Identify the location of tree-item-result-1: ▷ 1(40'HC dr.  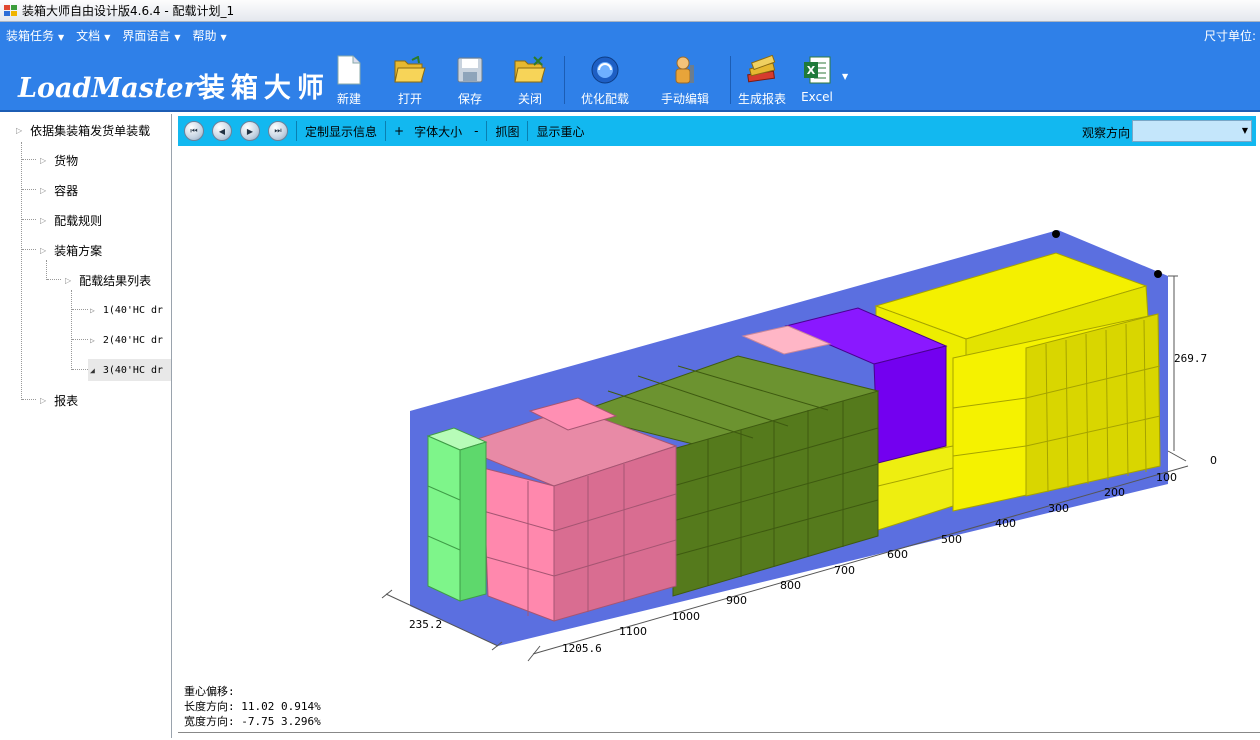
(126, 310).